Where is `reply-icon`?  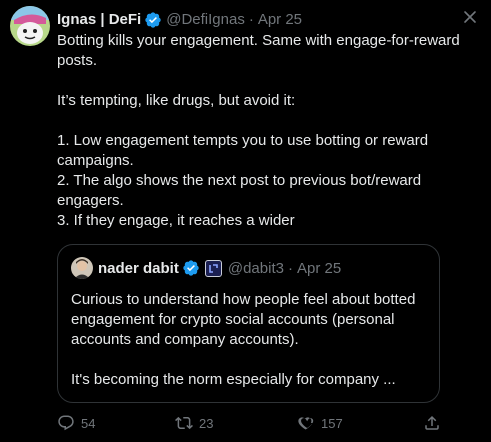 reply-icon is located at coordinates (66, 423).